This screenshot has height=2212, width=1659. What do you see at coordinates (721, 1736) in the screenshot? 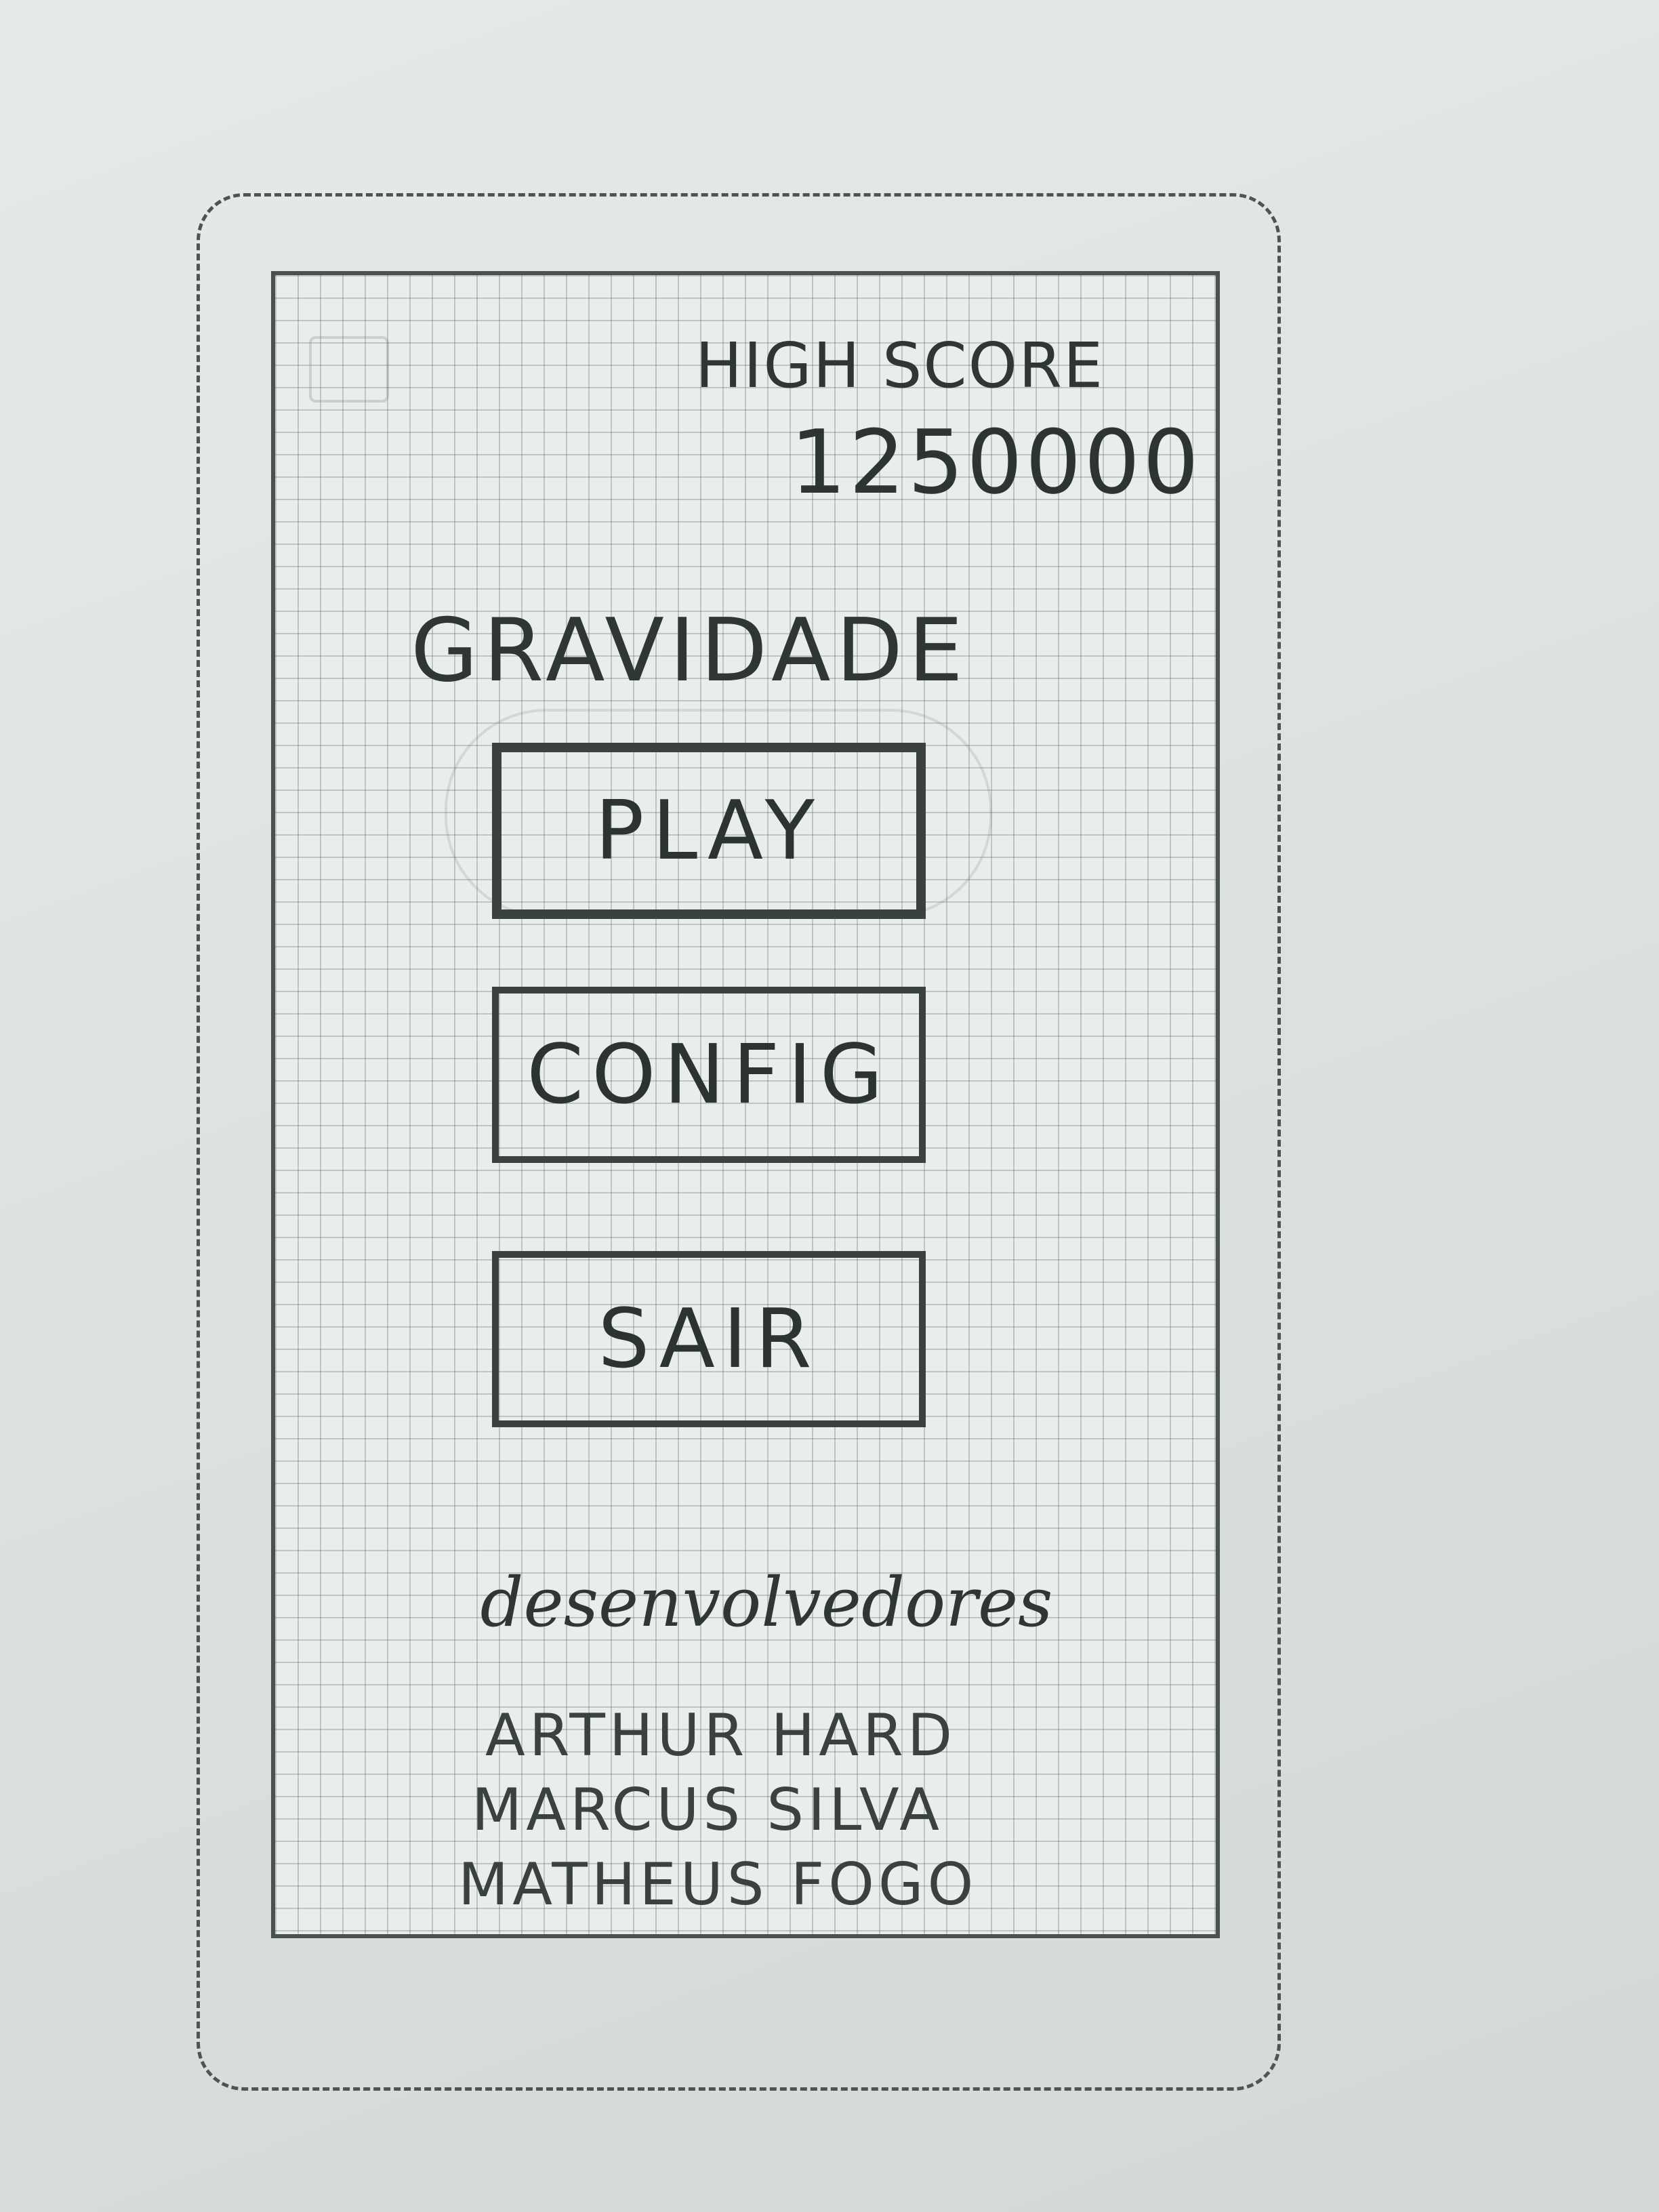
I see `developer-name: ARTHUR HARD` at bounding box center [721, 1736].